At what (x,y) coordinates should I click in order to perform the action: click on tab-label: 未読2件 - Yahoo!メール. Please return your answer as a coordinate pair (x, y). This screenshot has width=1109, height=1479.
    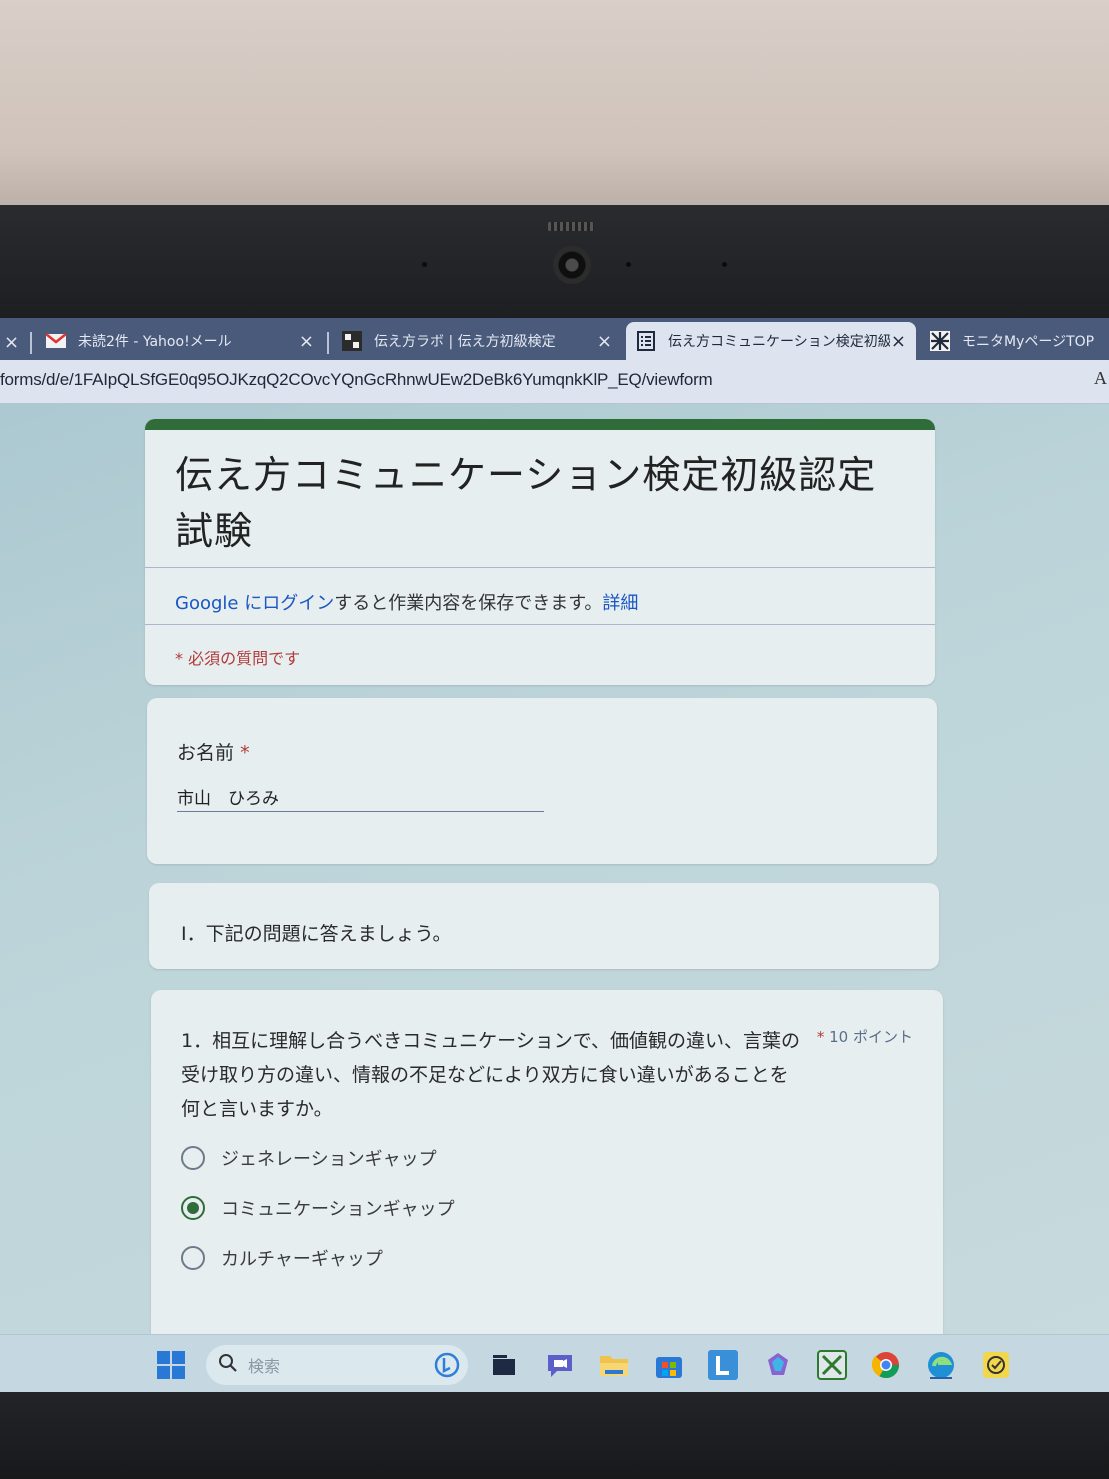
    Looking at the image, I should click on (155, 342).